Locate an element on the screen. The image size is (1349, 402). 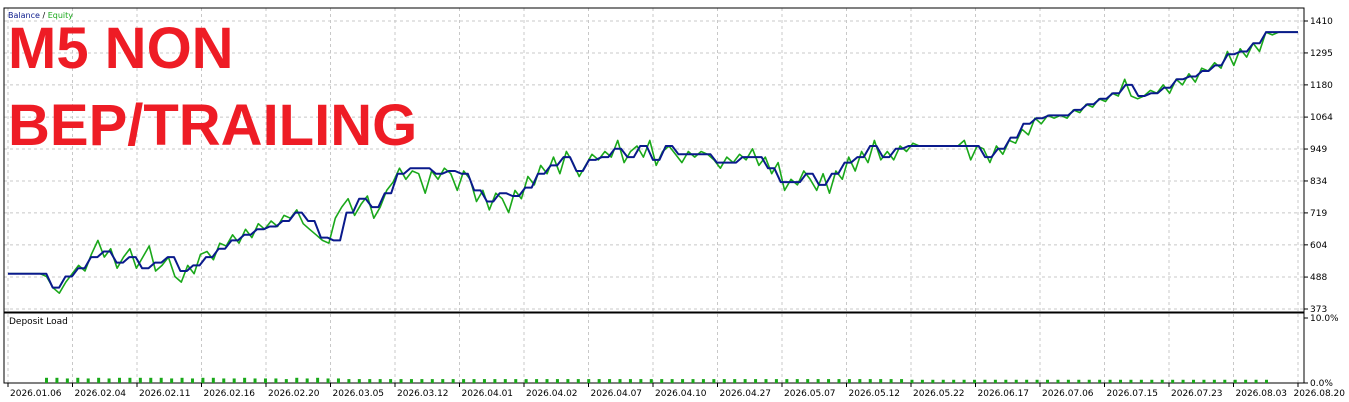
overlay-title-line2: BEP/TRAILING is located at coordinates (212, 125).